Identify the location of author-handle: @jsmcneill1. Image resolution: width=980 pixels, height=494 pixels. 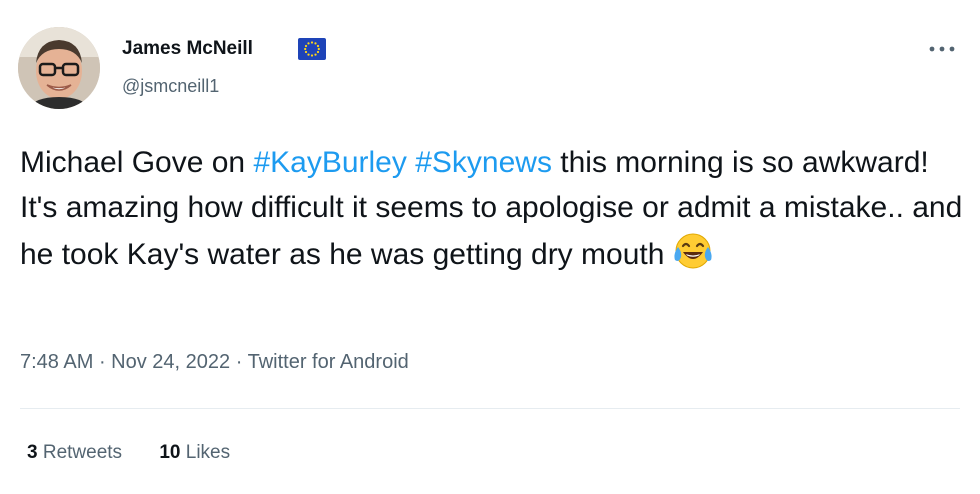
(170, 86).